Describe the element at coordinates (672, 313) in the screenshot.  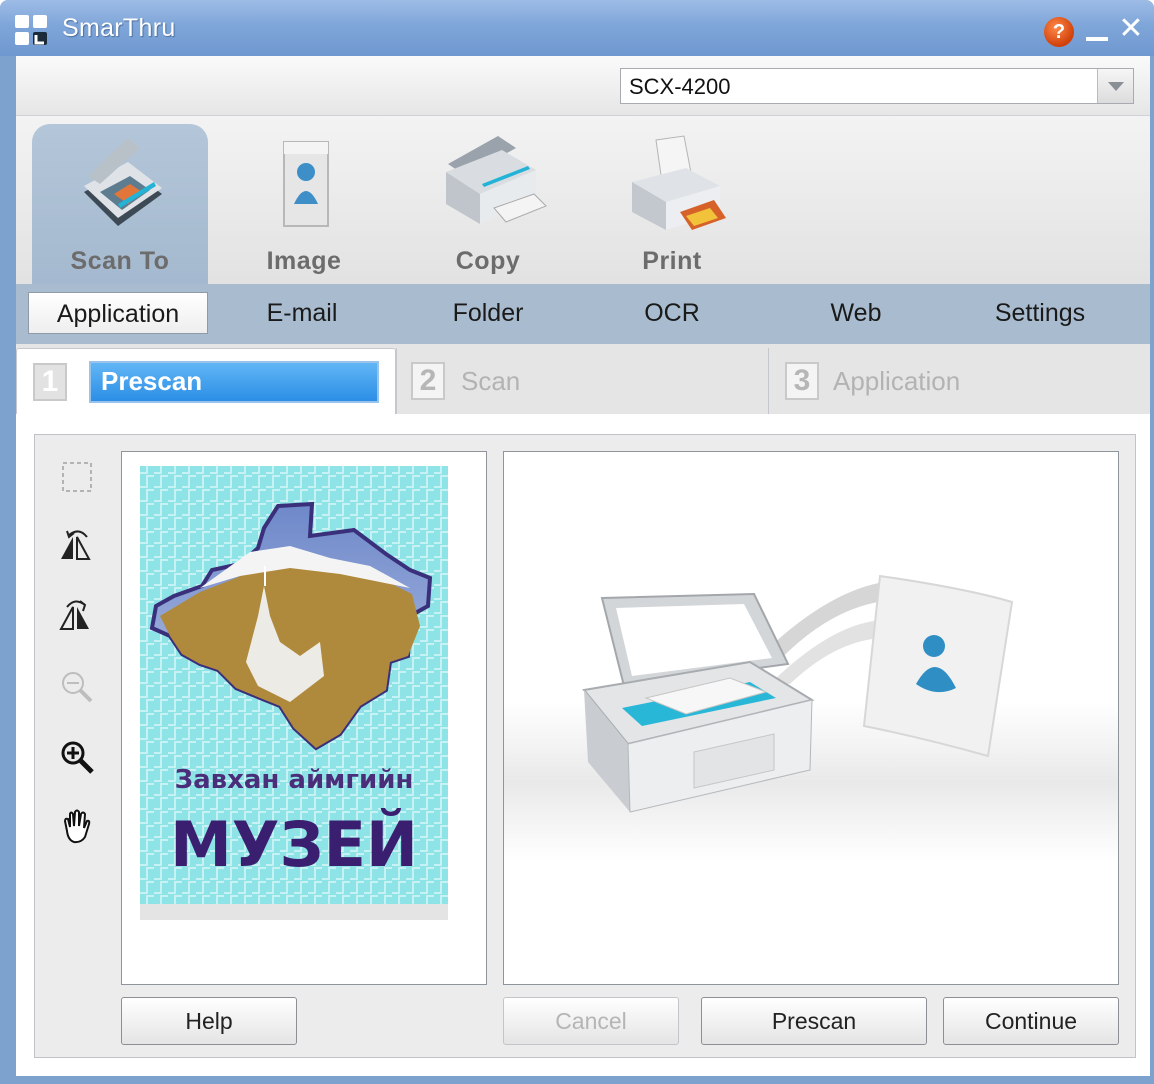
I see `subtab-ocr: OCR` at that location.